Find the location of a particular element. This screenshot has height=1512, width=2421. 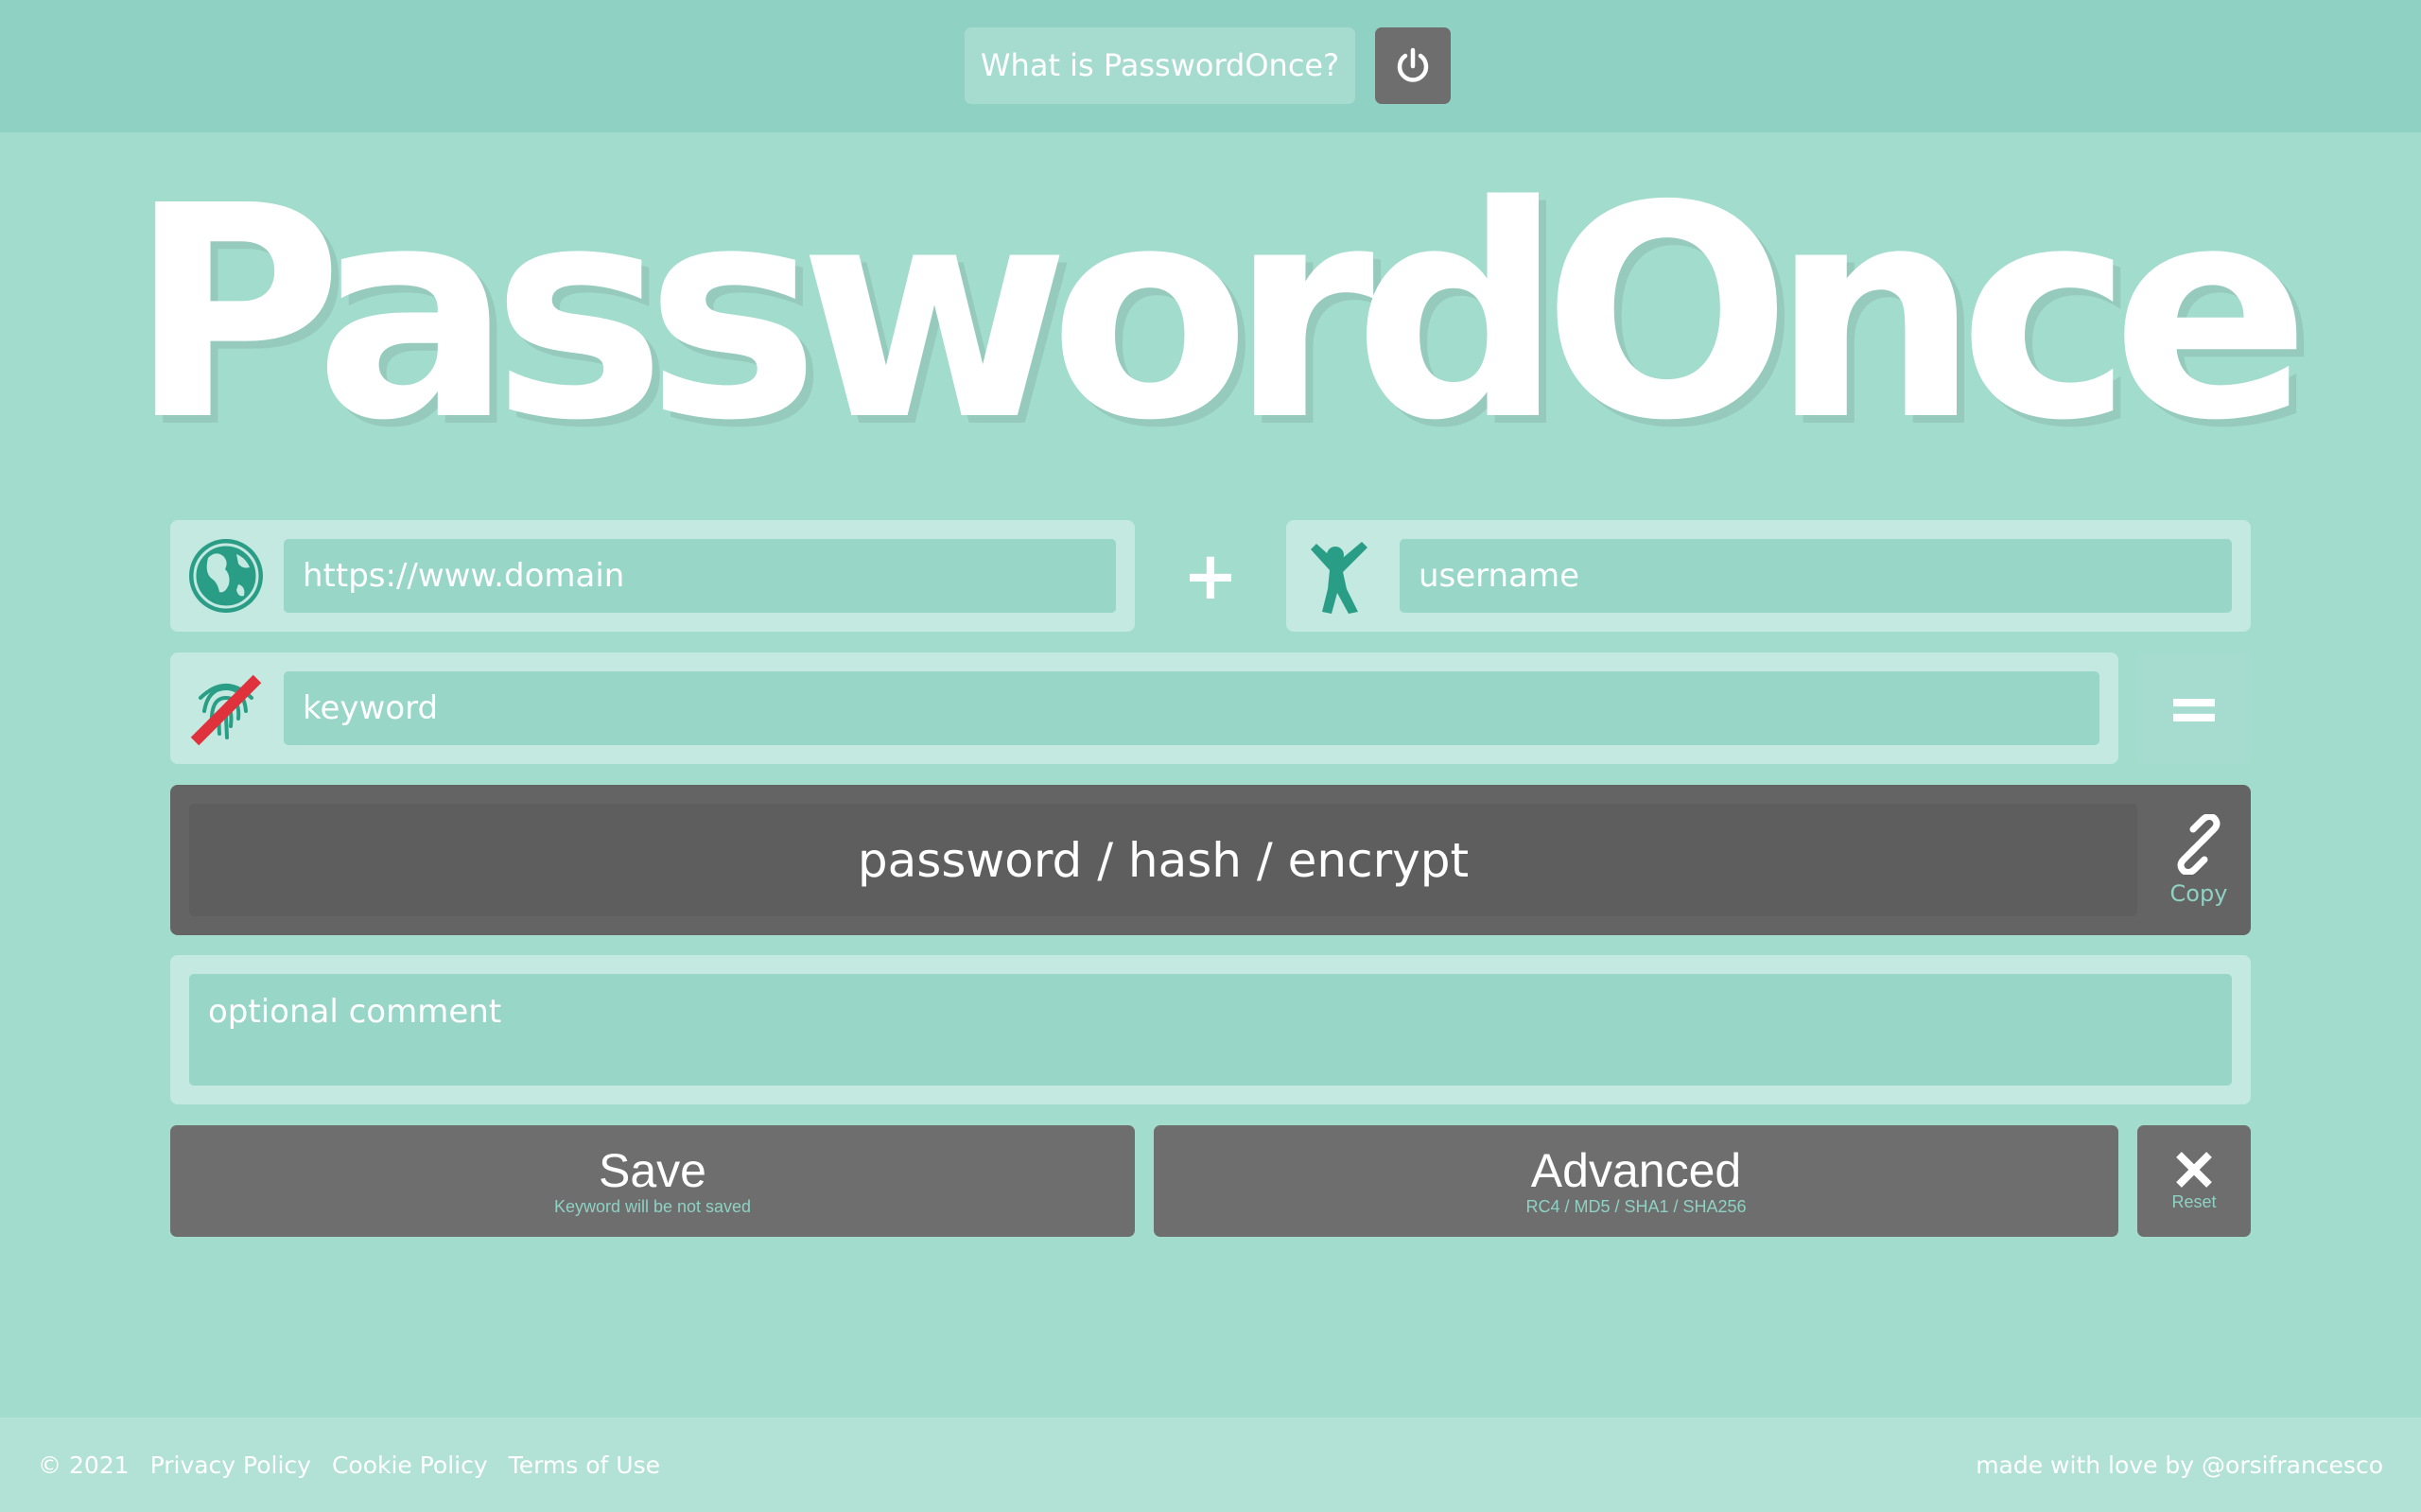

terms-of-use-link: Terms of Use is located at coordinates (584, 1465).